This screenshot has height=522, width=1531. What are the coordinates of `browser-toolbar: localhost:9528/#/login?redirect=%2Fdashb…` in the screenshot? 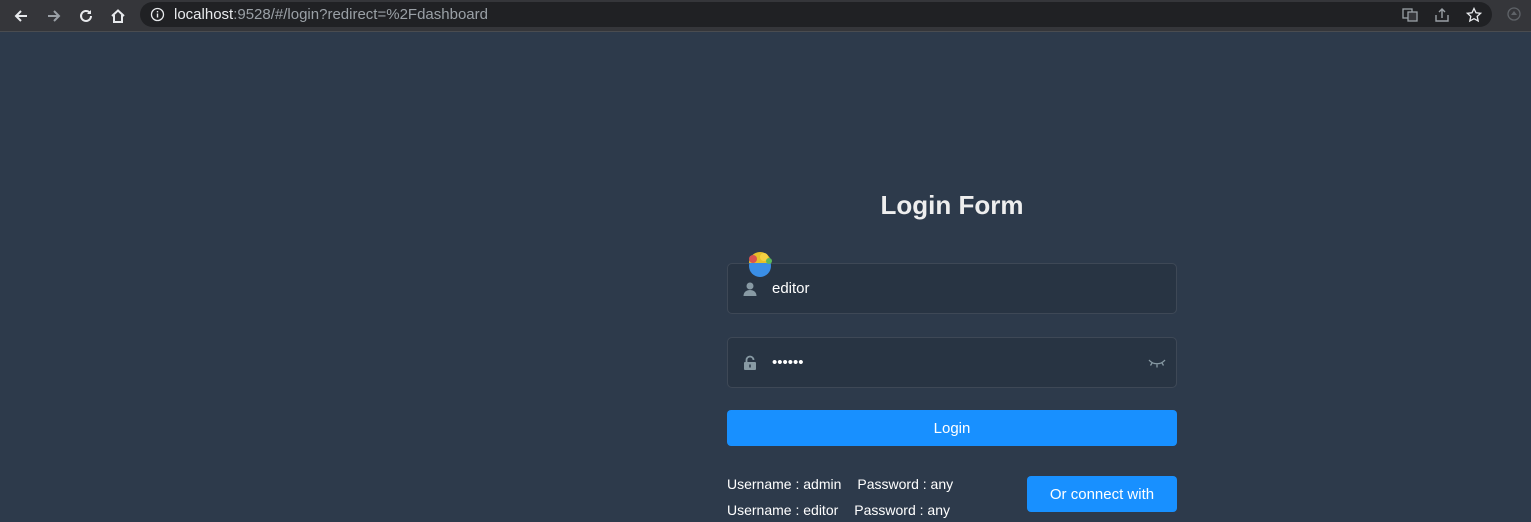 It's located at (765, 16).